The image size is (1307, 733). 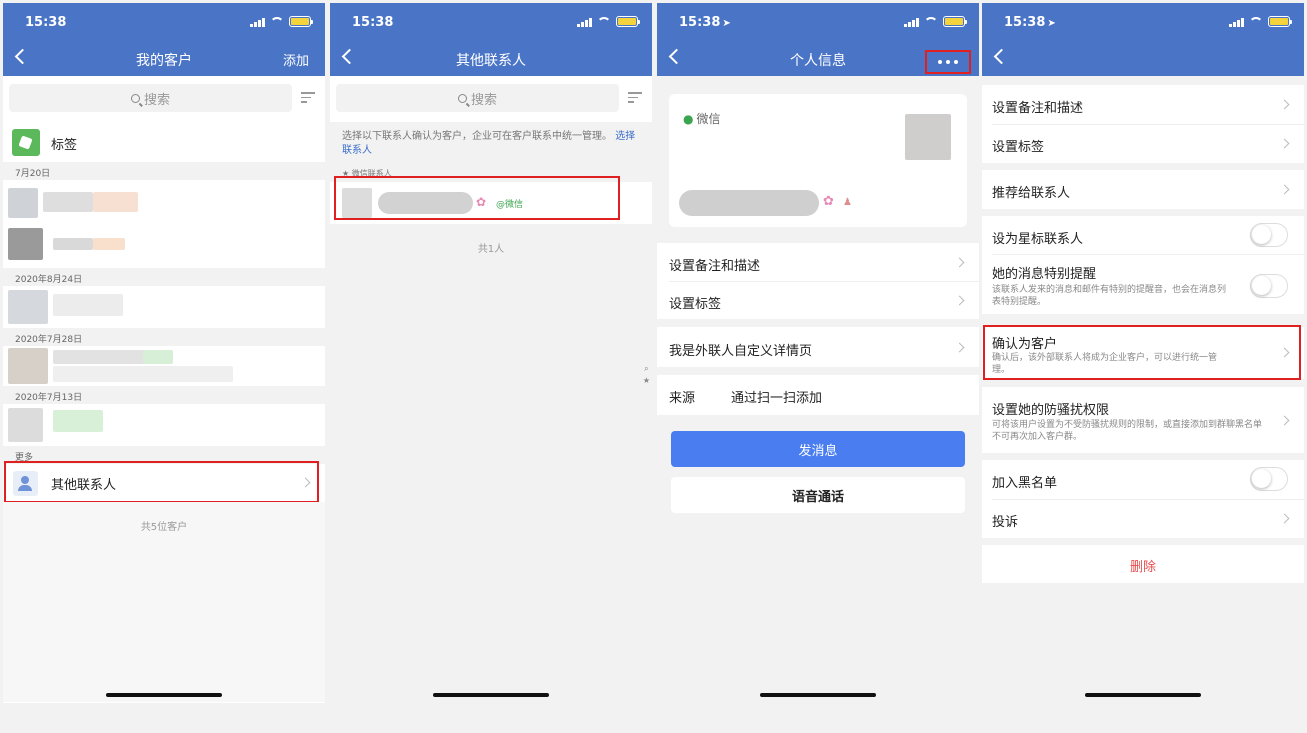 I want to click on custom-detail-row: 我是外联人自定义详情页, so click(x=818, y=347).